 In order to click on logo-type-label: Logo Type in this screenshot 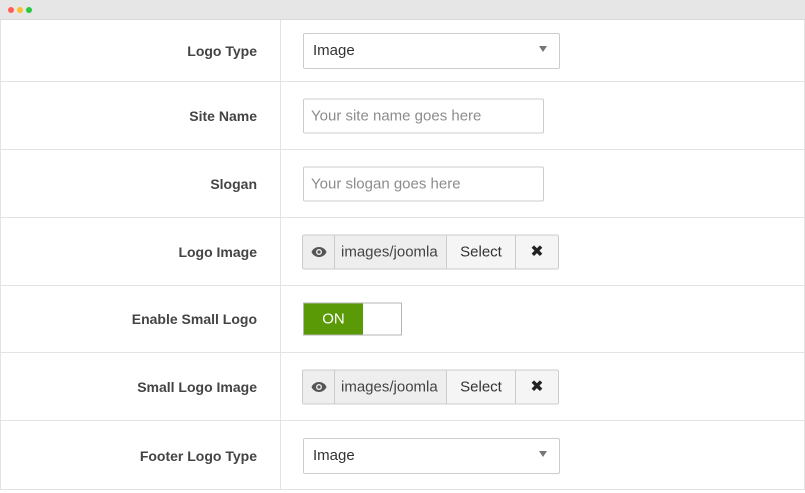, I will do `click(222, 50)`.